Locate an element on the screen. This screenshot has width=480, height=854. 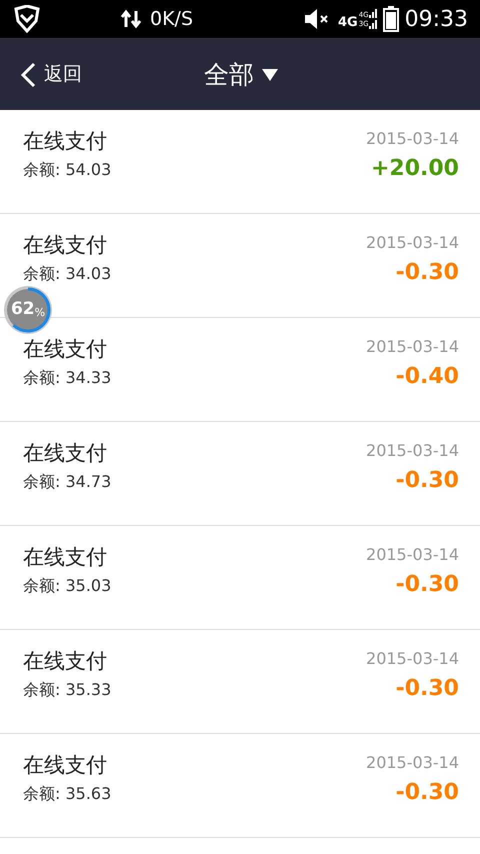
filter-dropdown: 全部 is located at coordinates (241, 75).